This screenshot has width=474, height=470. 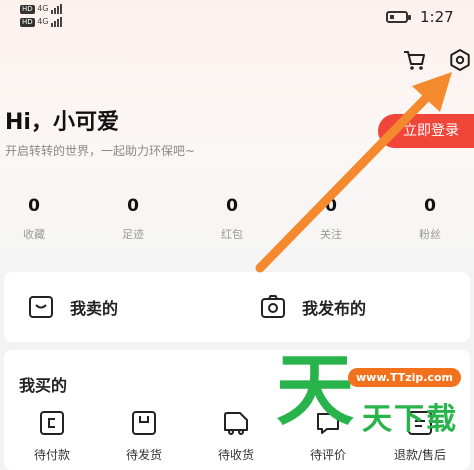 I want to click on watermark-logo: 天 www.TTzip.com 天下载, so click(x=375, y=404).